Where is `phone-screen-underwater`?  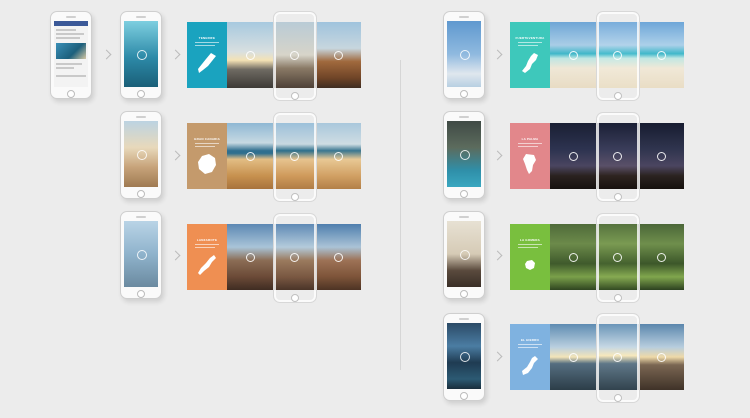
phone-screen-underwater is located at coordinates (141, 54).